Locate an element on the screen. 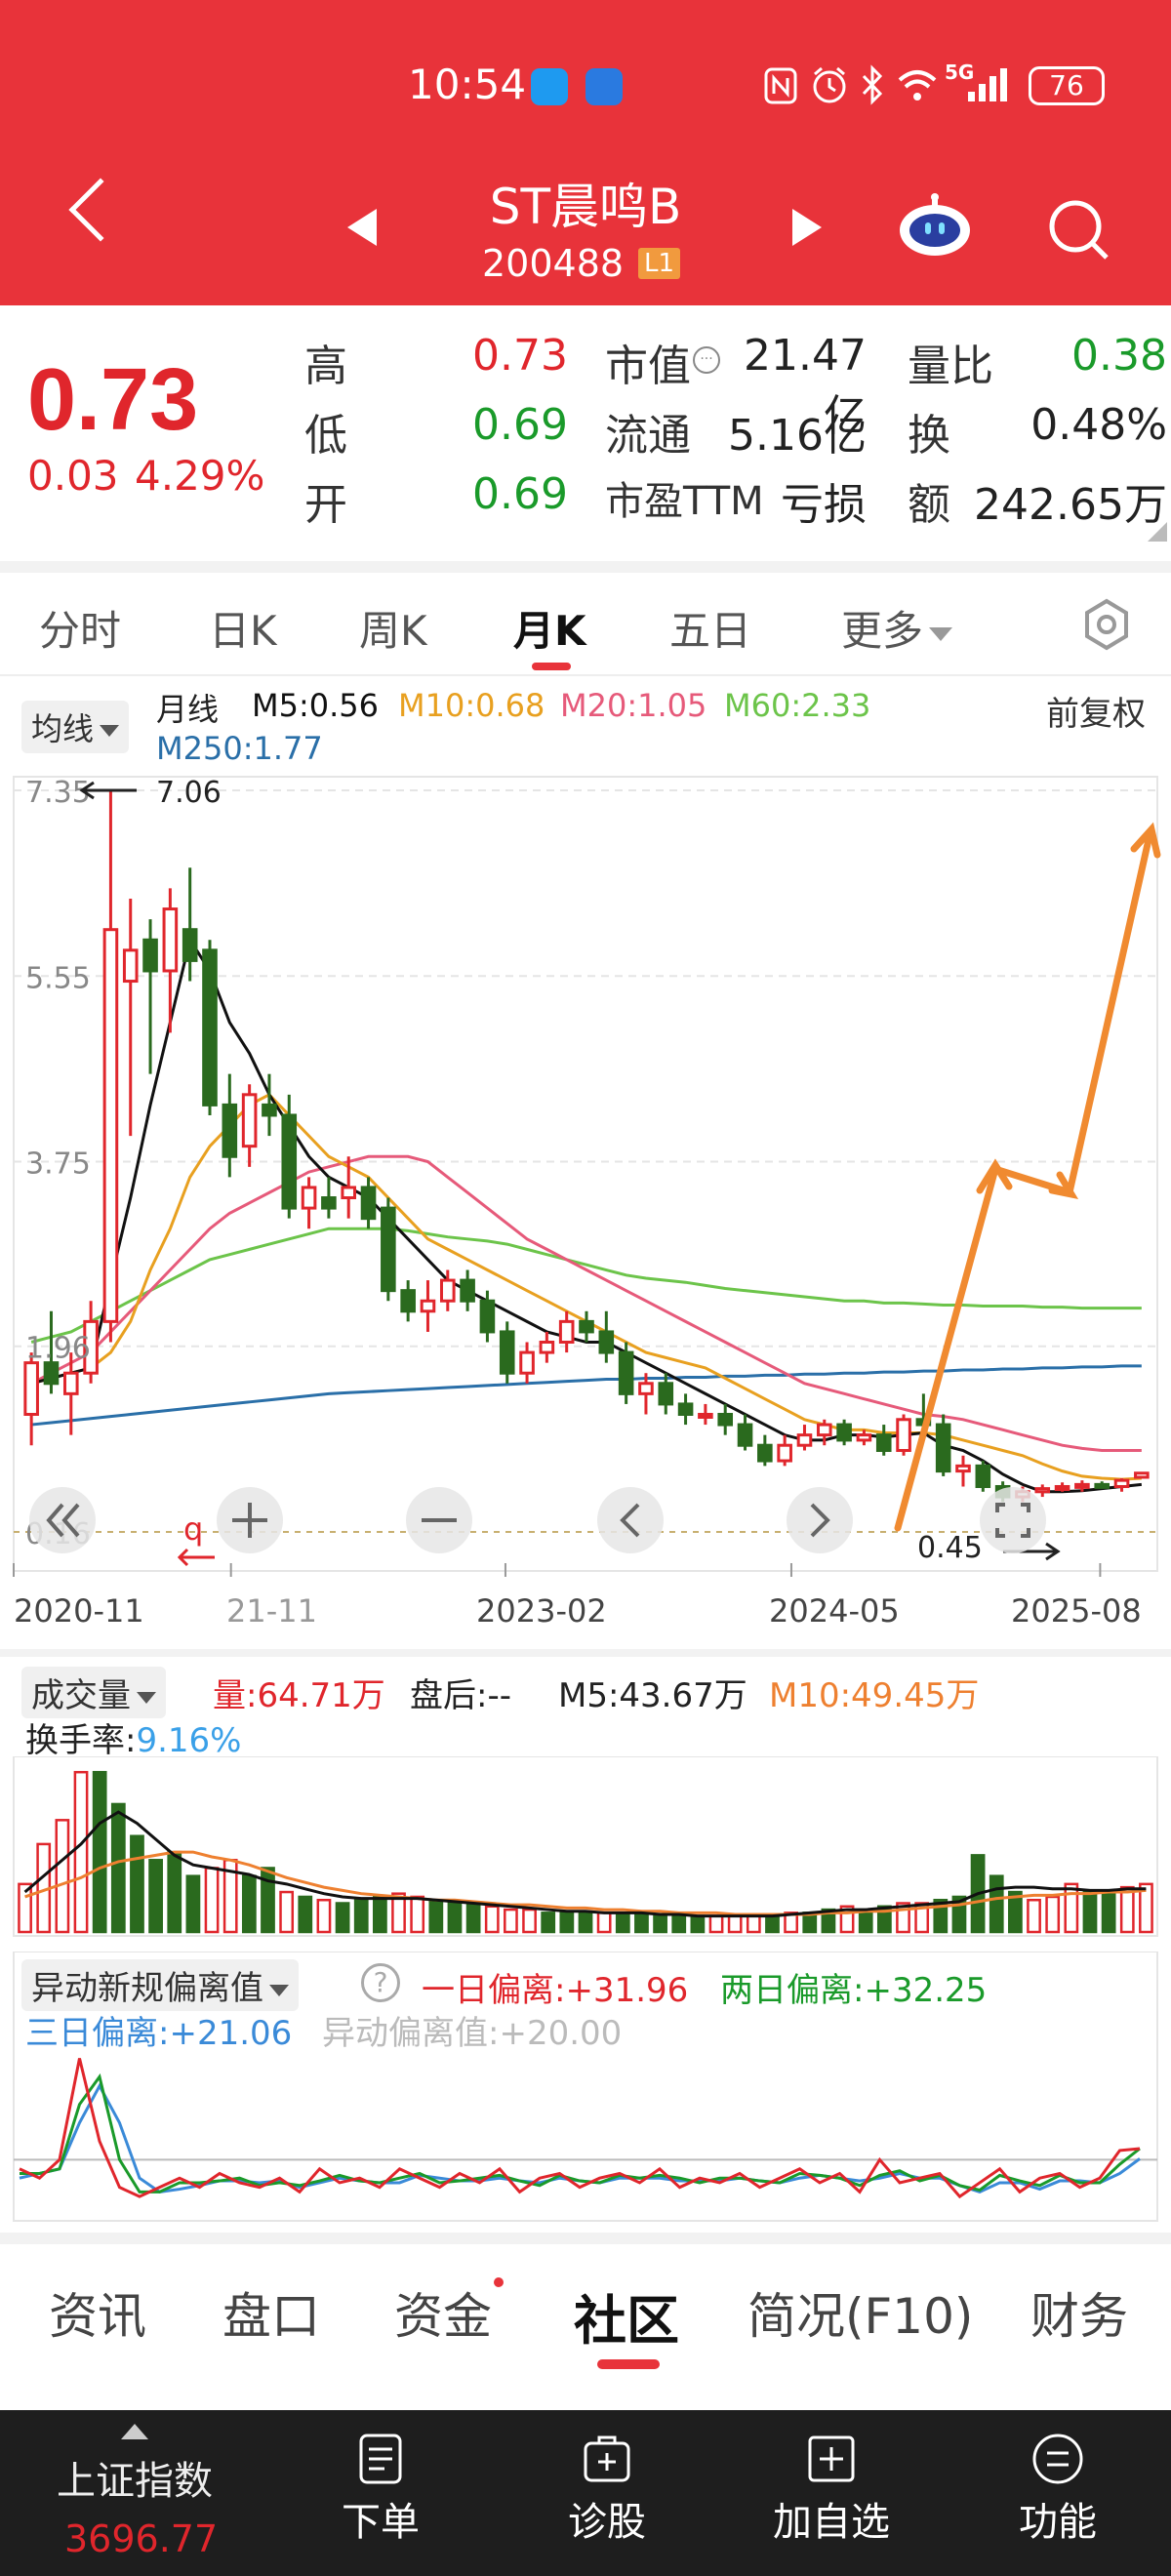  info-icon: ··· is located at coordinates (706, 360).